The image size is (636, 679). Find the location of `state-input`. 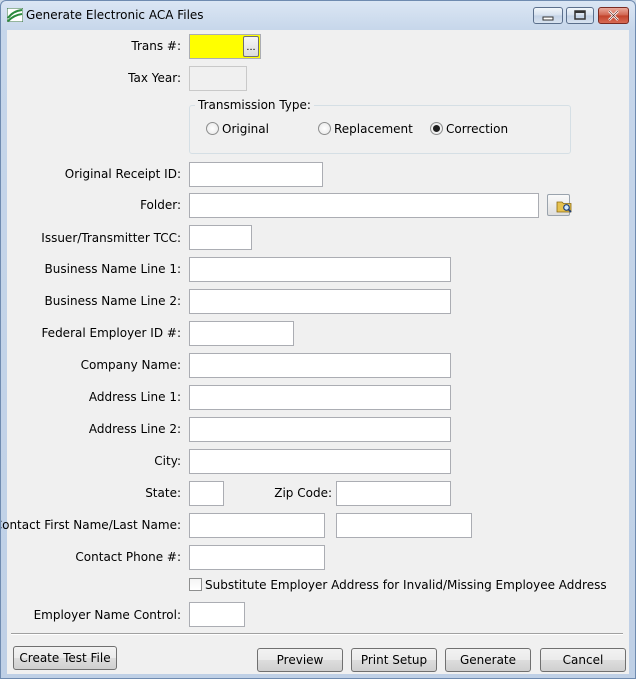

state-input is located at coordinates (206, 493).